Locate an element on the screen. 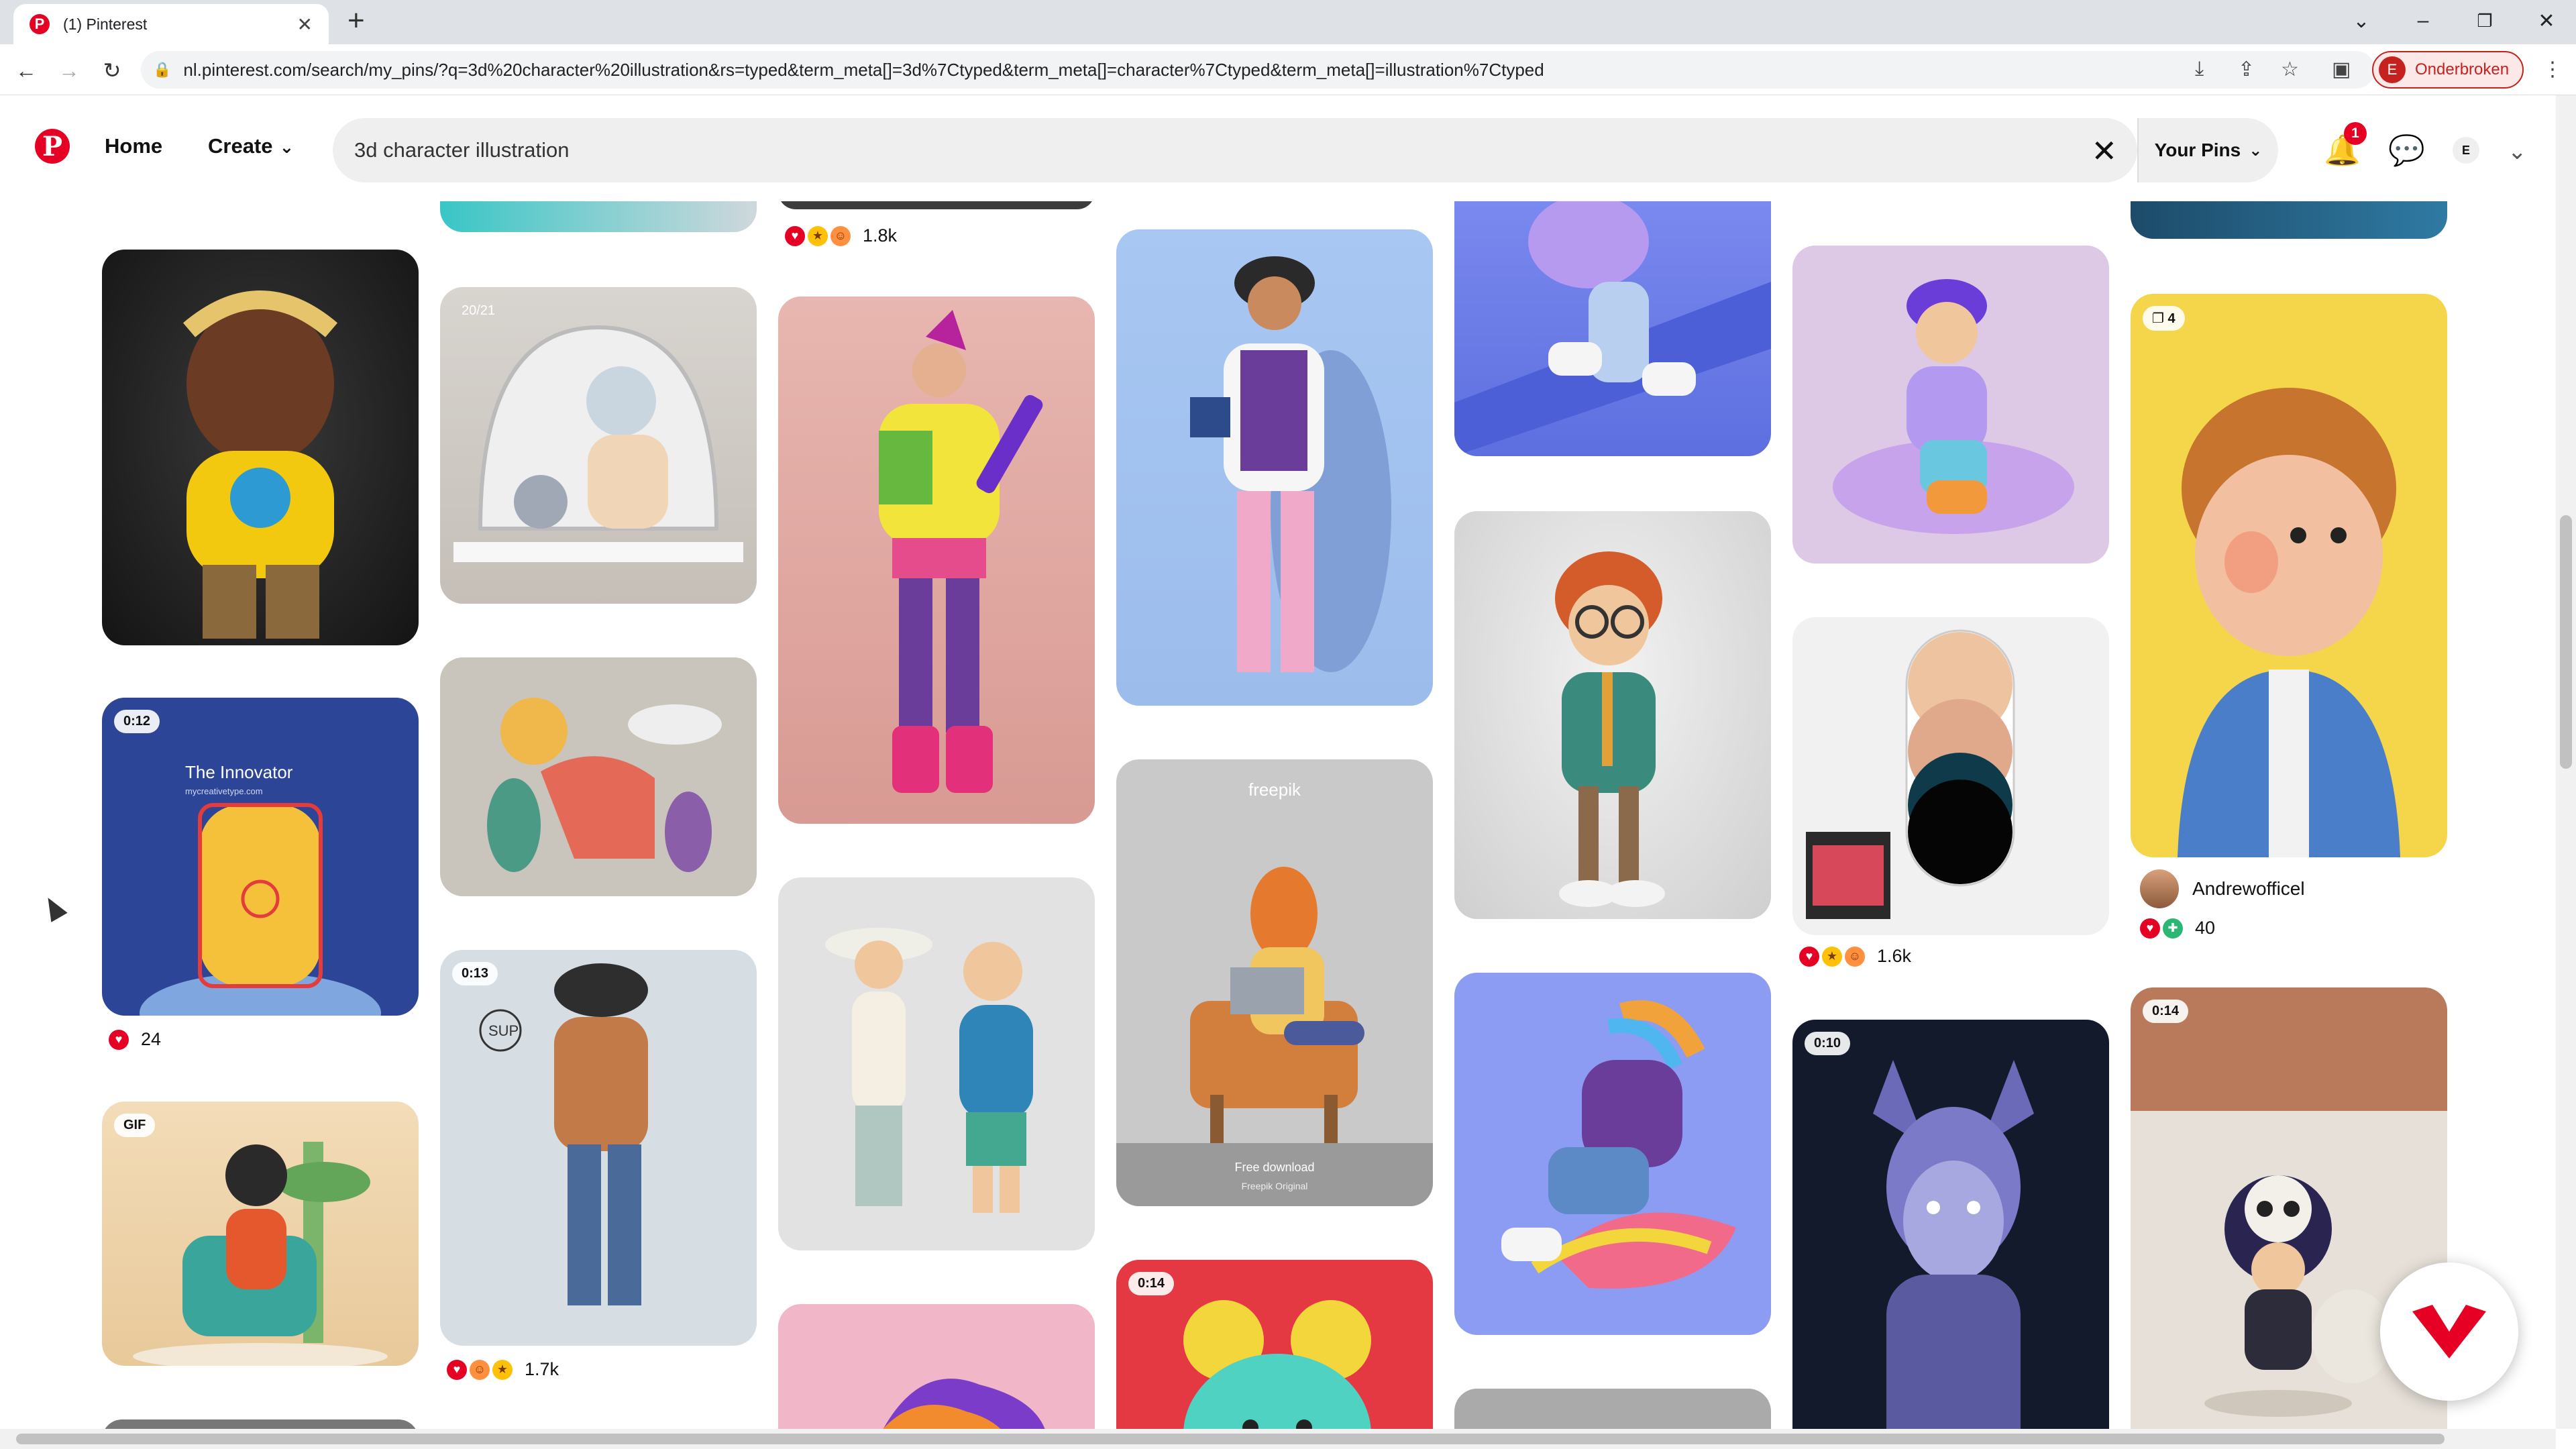 Image resolution: width=2576 pixels, height=1449 pixels. pinterest-header: P Home Create⌄ ✕ Your Pins ⌄ 🔔 1 💬 E ⌄ is located at coordinates (1278, 148).